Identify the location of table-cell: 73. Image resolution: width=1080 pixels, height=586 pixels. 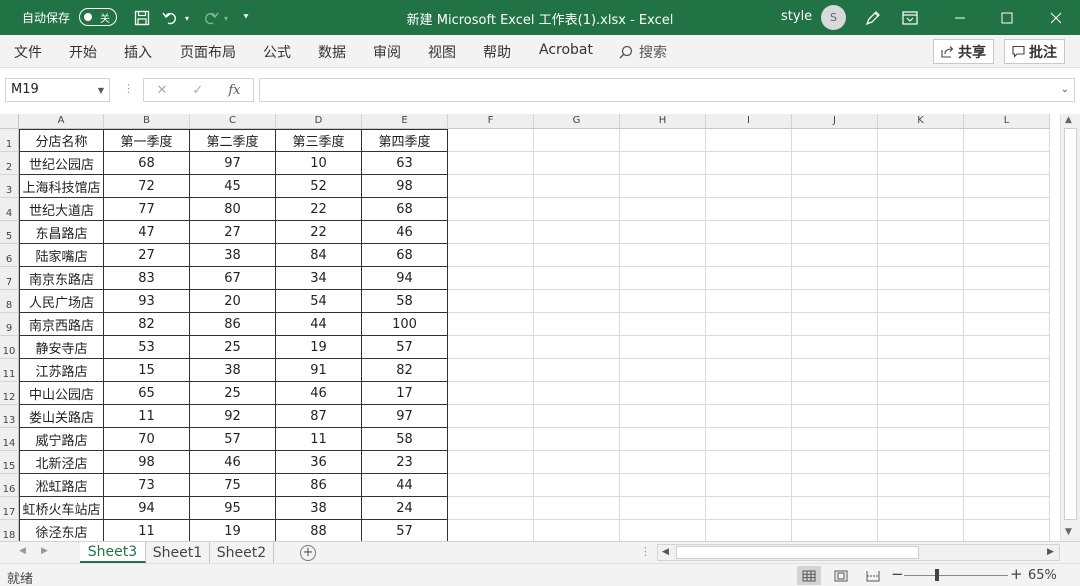
(147, 485).